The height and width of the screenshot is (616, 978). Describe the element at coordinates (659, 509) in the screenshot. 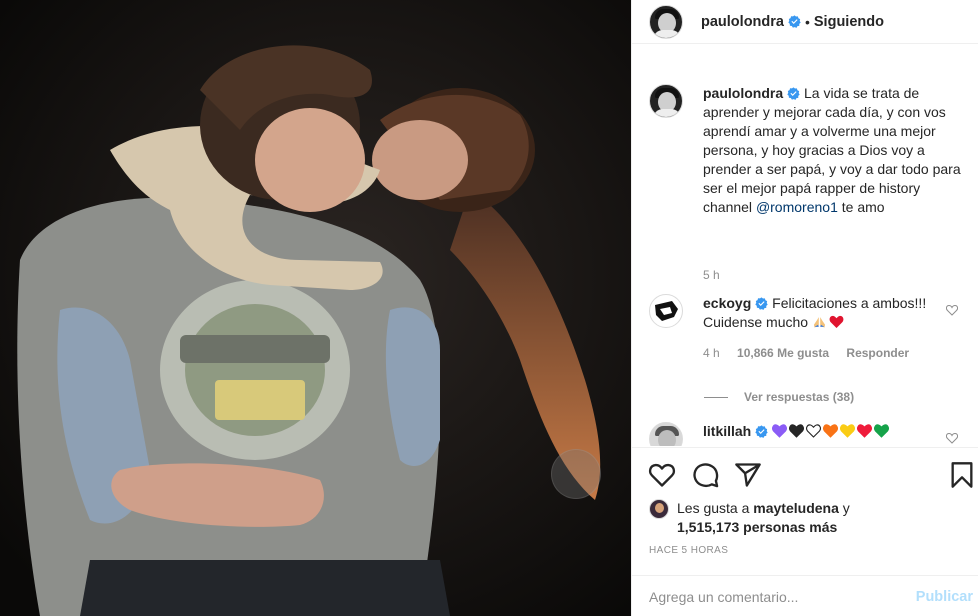

I see `liker-avatar` at that location.